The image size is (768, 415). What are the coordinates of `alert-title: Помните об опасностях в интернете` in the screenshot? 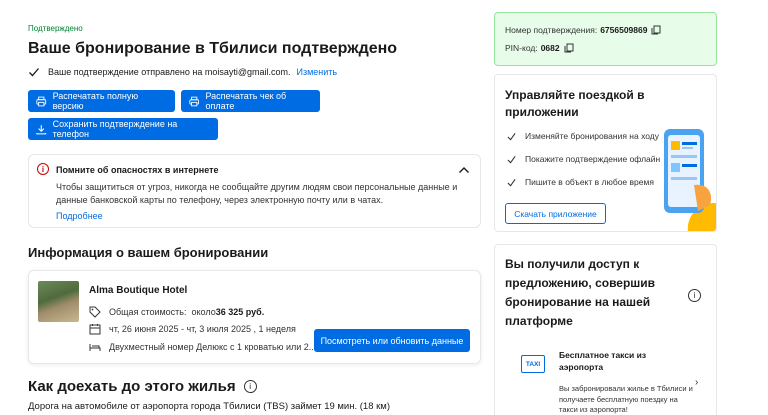 It's located at (137, 170).